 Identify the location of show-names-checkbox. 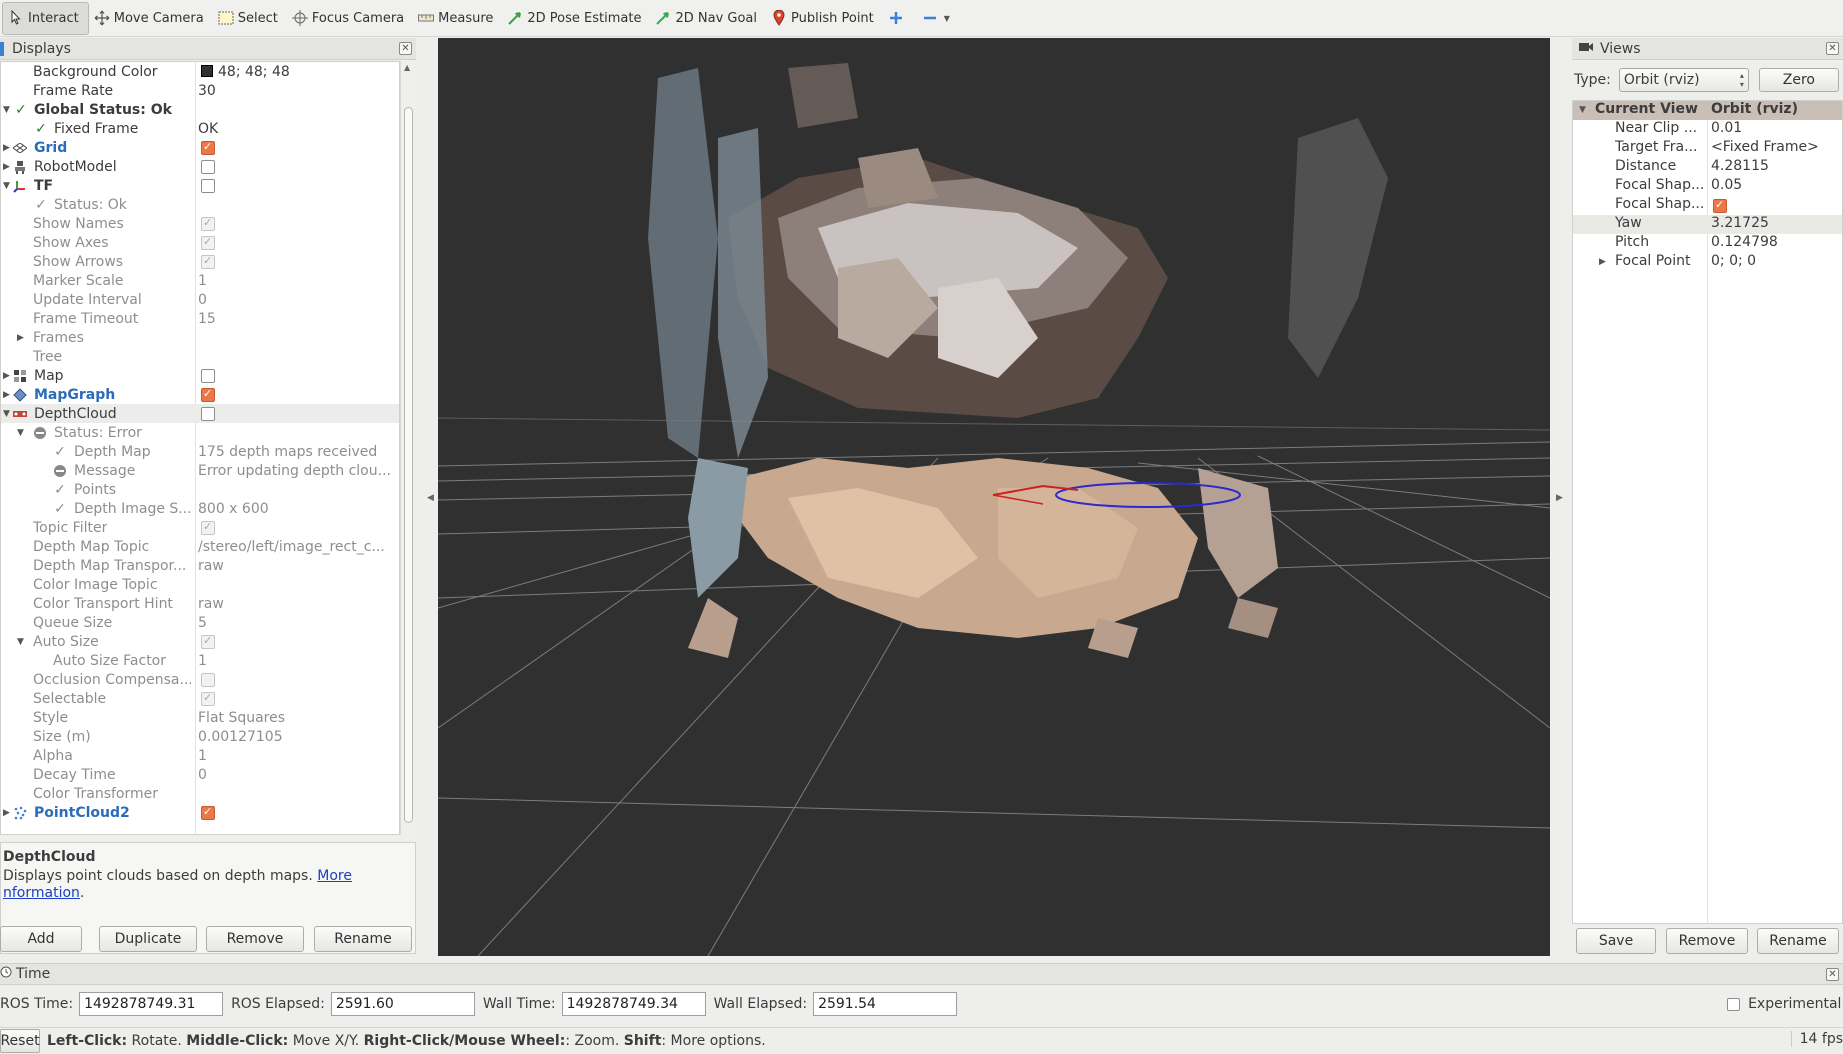
(208, 223).